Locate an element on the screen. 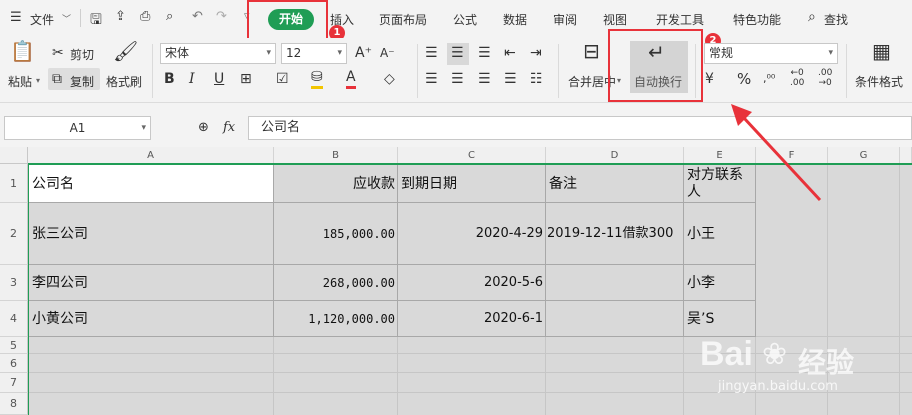 The width and height of the screenshot is (912, 415). paw-icon: ❀ is located at coordinates (775, 354).